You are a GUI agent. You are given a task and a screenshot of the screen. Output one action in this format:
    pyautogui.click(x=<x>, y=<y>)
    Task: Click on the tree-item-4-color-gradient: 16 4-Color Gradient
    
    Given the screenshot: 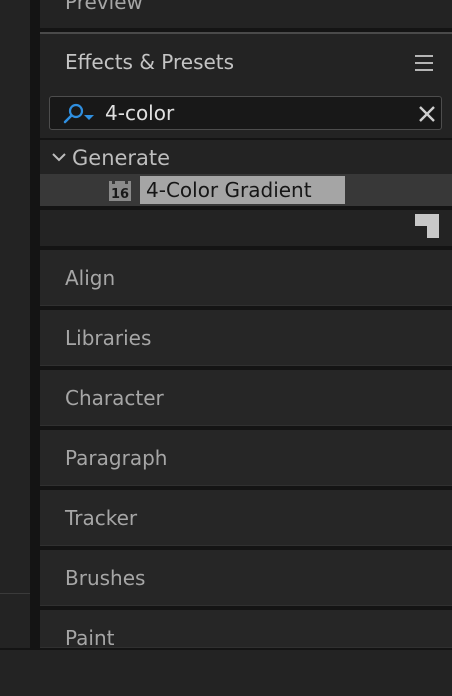 What is the action you would take?
    pyautogui.click(x=246, y=190)
    